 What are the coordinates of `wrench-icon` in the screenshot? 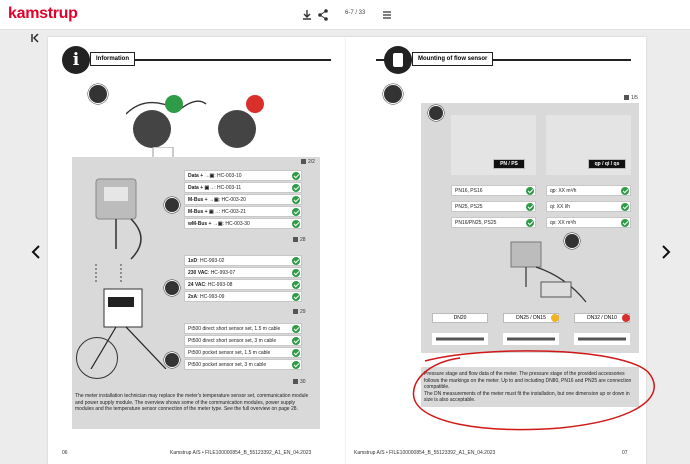 It's located at (393, 94).